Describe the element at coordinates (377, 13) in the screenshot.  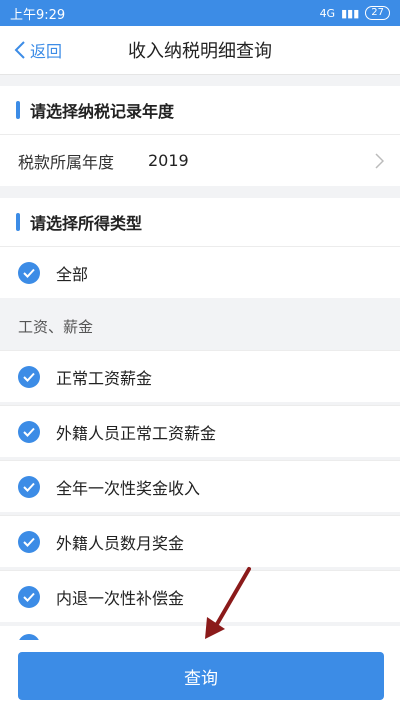
I see `battery-icon: 27` at that location.